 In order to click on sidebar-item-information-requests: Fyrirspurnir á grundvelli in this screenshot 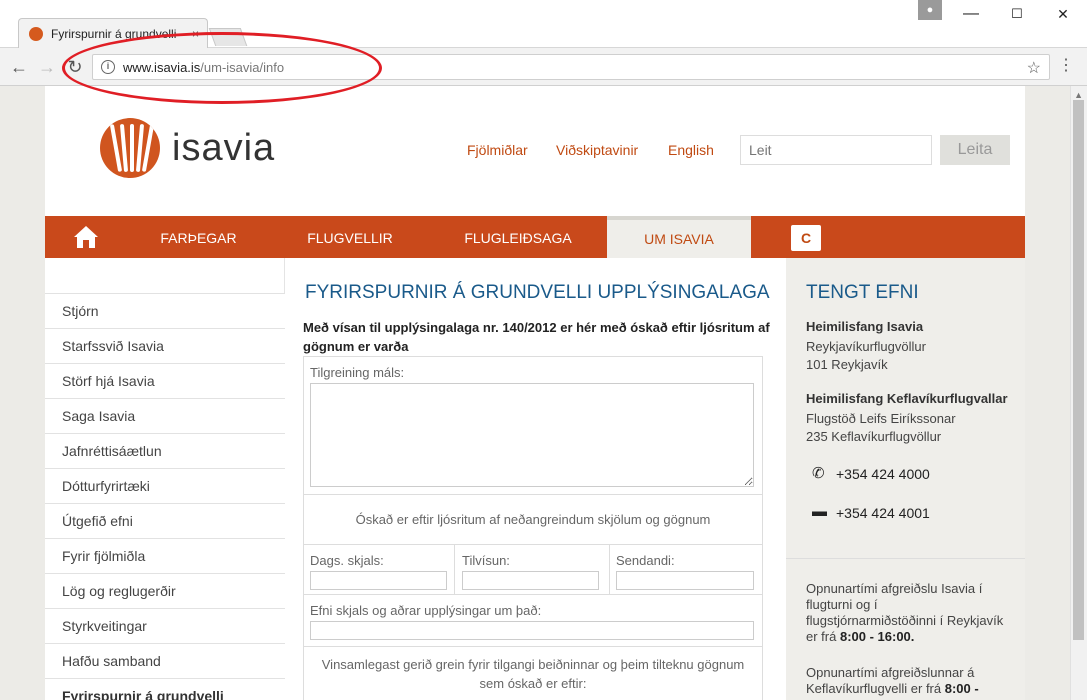, I will do `click(165, 689)`.